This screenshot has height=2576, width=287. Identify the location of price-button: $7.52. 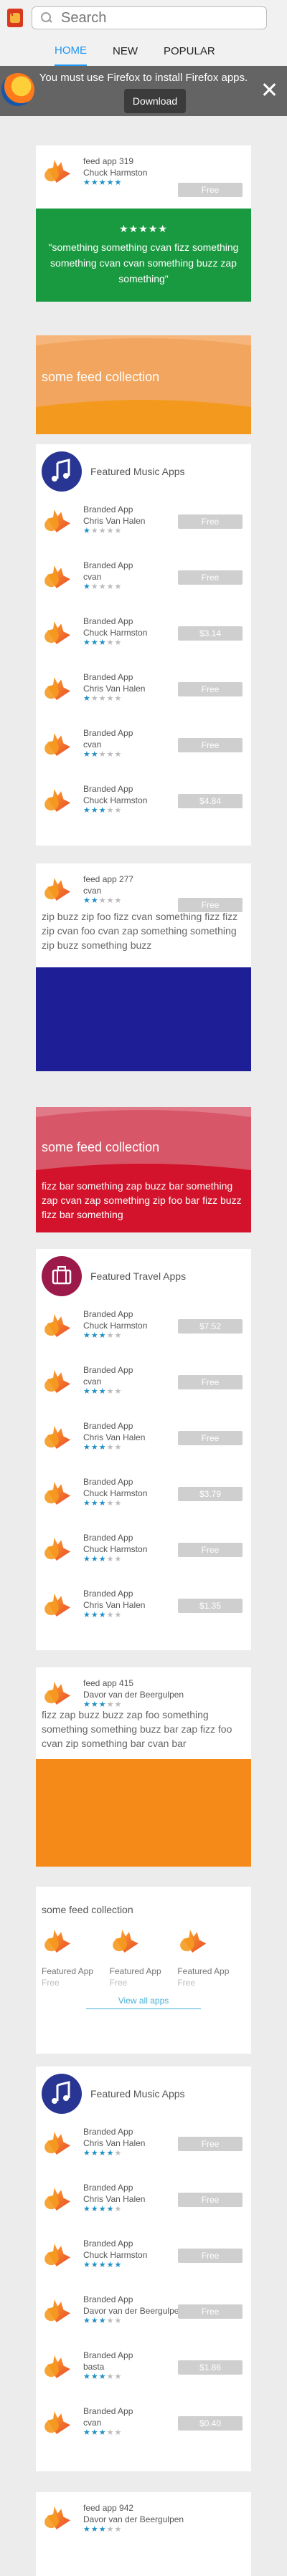
(210, 1327).